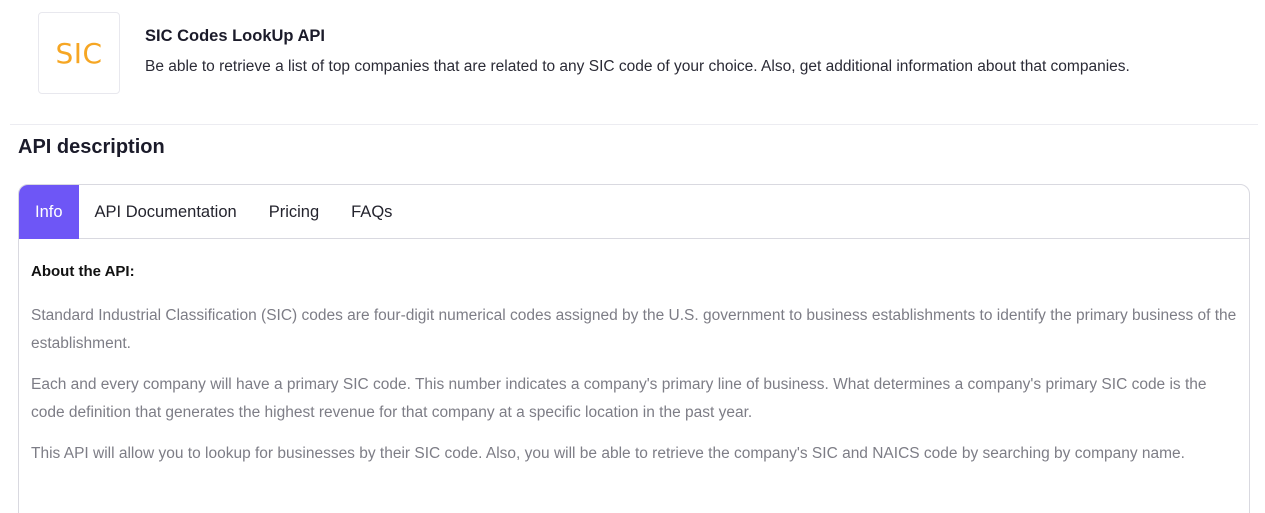 This screenshot has height=513, width=1265. Describe the element at coordinates (371, 212) in the screenshot. I see `tab-faqs: FAQs` at that location.